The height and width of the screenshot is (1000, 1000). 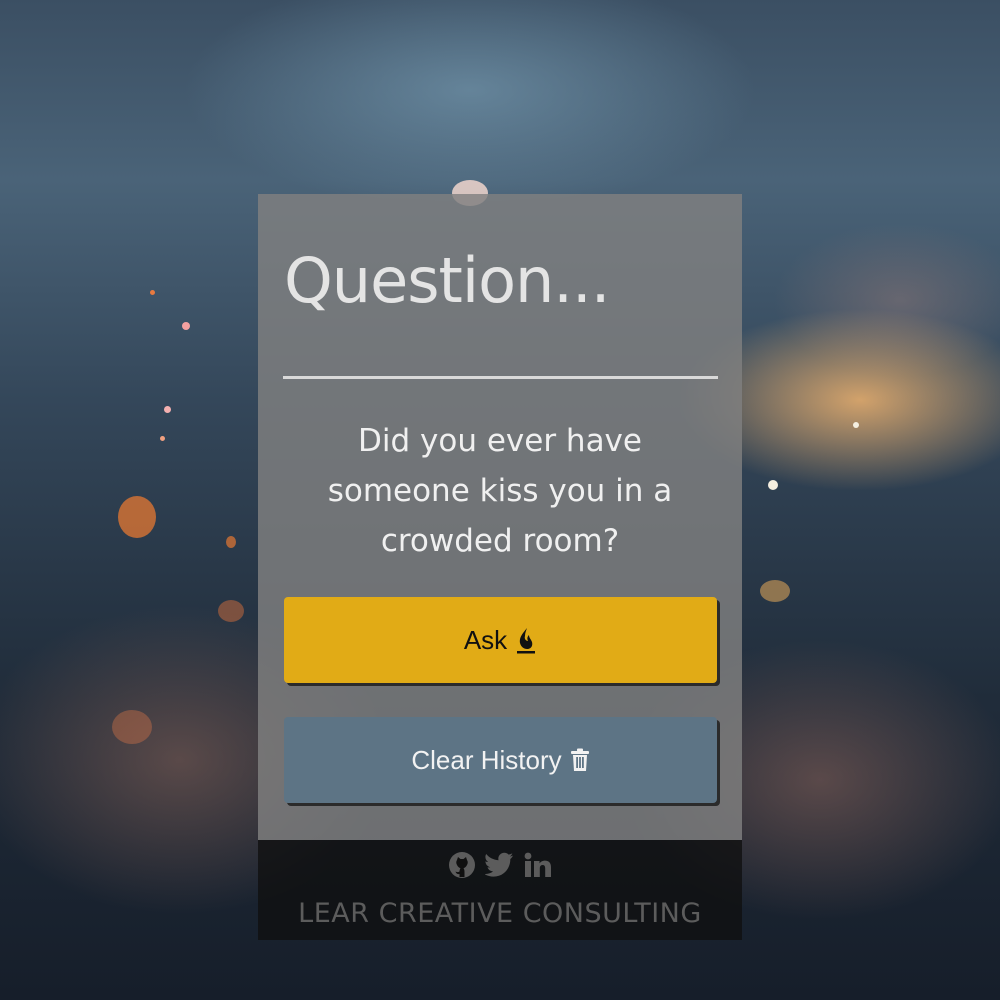 What do you see at coordinates (486, 759) in the screenshot?
I see `clear-history-label: Clear History` at bounding box center [486, 759].